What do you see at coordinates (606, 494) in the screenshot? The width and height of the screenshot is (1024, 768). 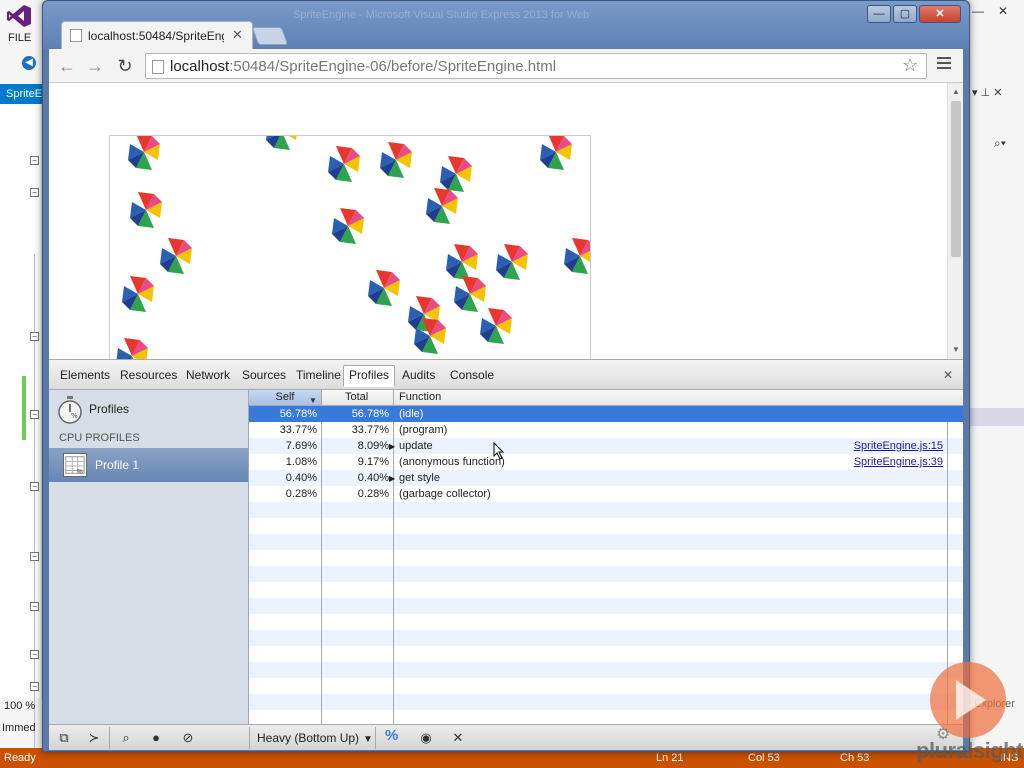 I see `table-row: 0.28% 0.28% (garbage collector)` at bounding box center [606, 494].